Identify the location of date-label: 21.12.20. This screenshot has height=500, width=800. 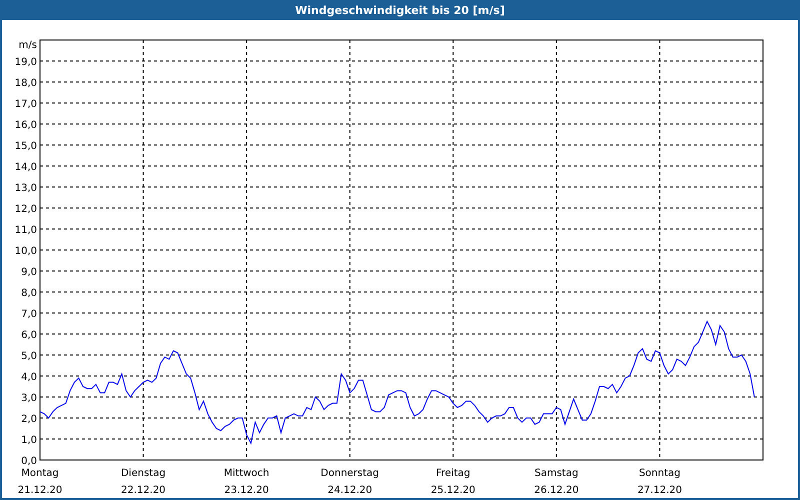
(40, 490).